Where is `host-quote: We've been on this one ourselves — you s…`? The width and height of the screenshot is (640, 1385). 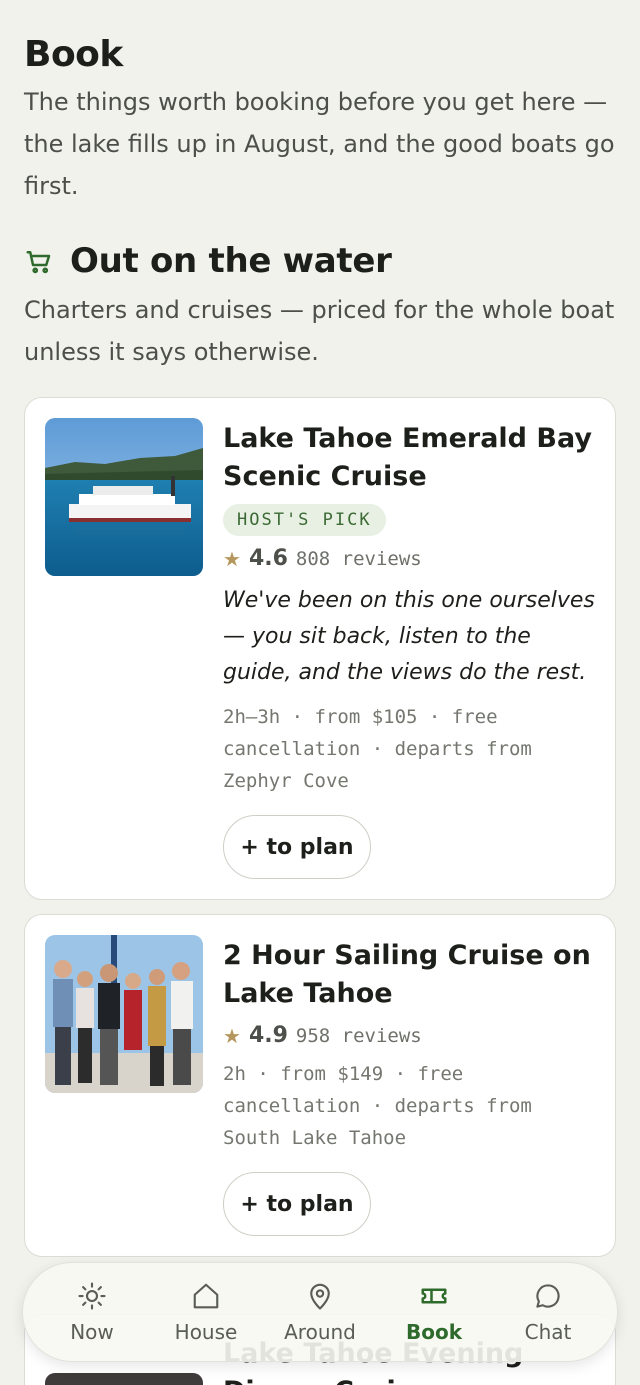
host-quote: We've been on this one ourselves — you s… is located at coordinates (409, 636).